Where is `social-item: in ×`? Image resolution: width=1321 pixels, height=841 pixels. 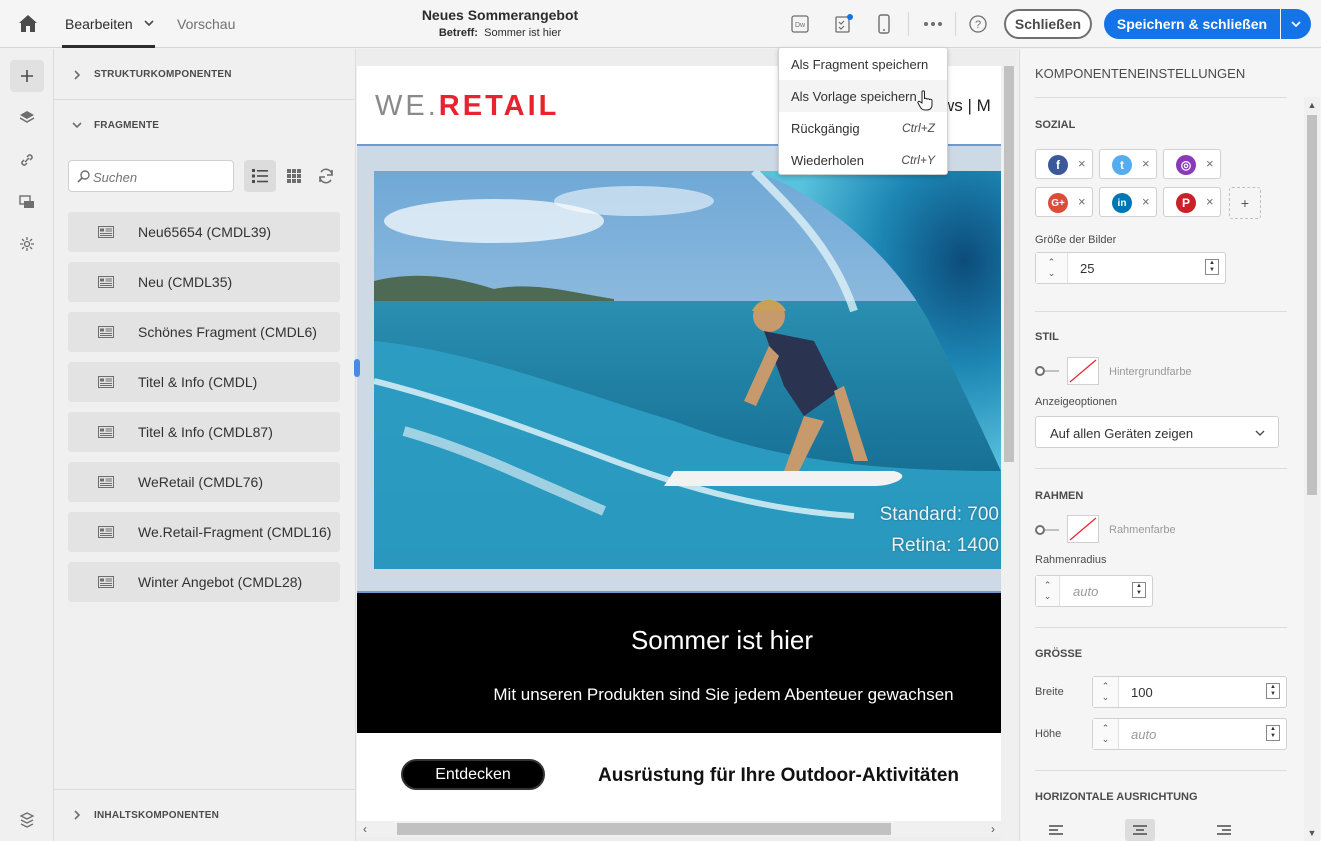
social-item: in × is located at coordinates (1128, 202).